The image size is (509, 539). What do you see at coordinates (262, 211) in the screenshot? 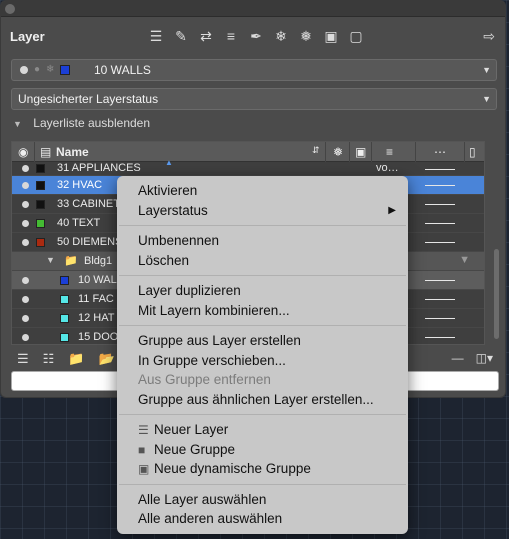
I see `menu-item-layer-state: Layerstatus ▶` at bounding box center [262, 211].